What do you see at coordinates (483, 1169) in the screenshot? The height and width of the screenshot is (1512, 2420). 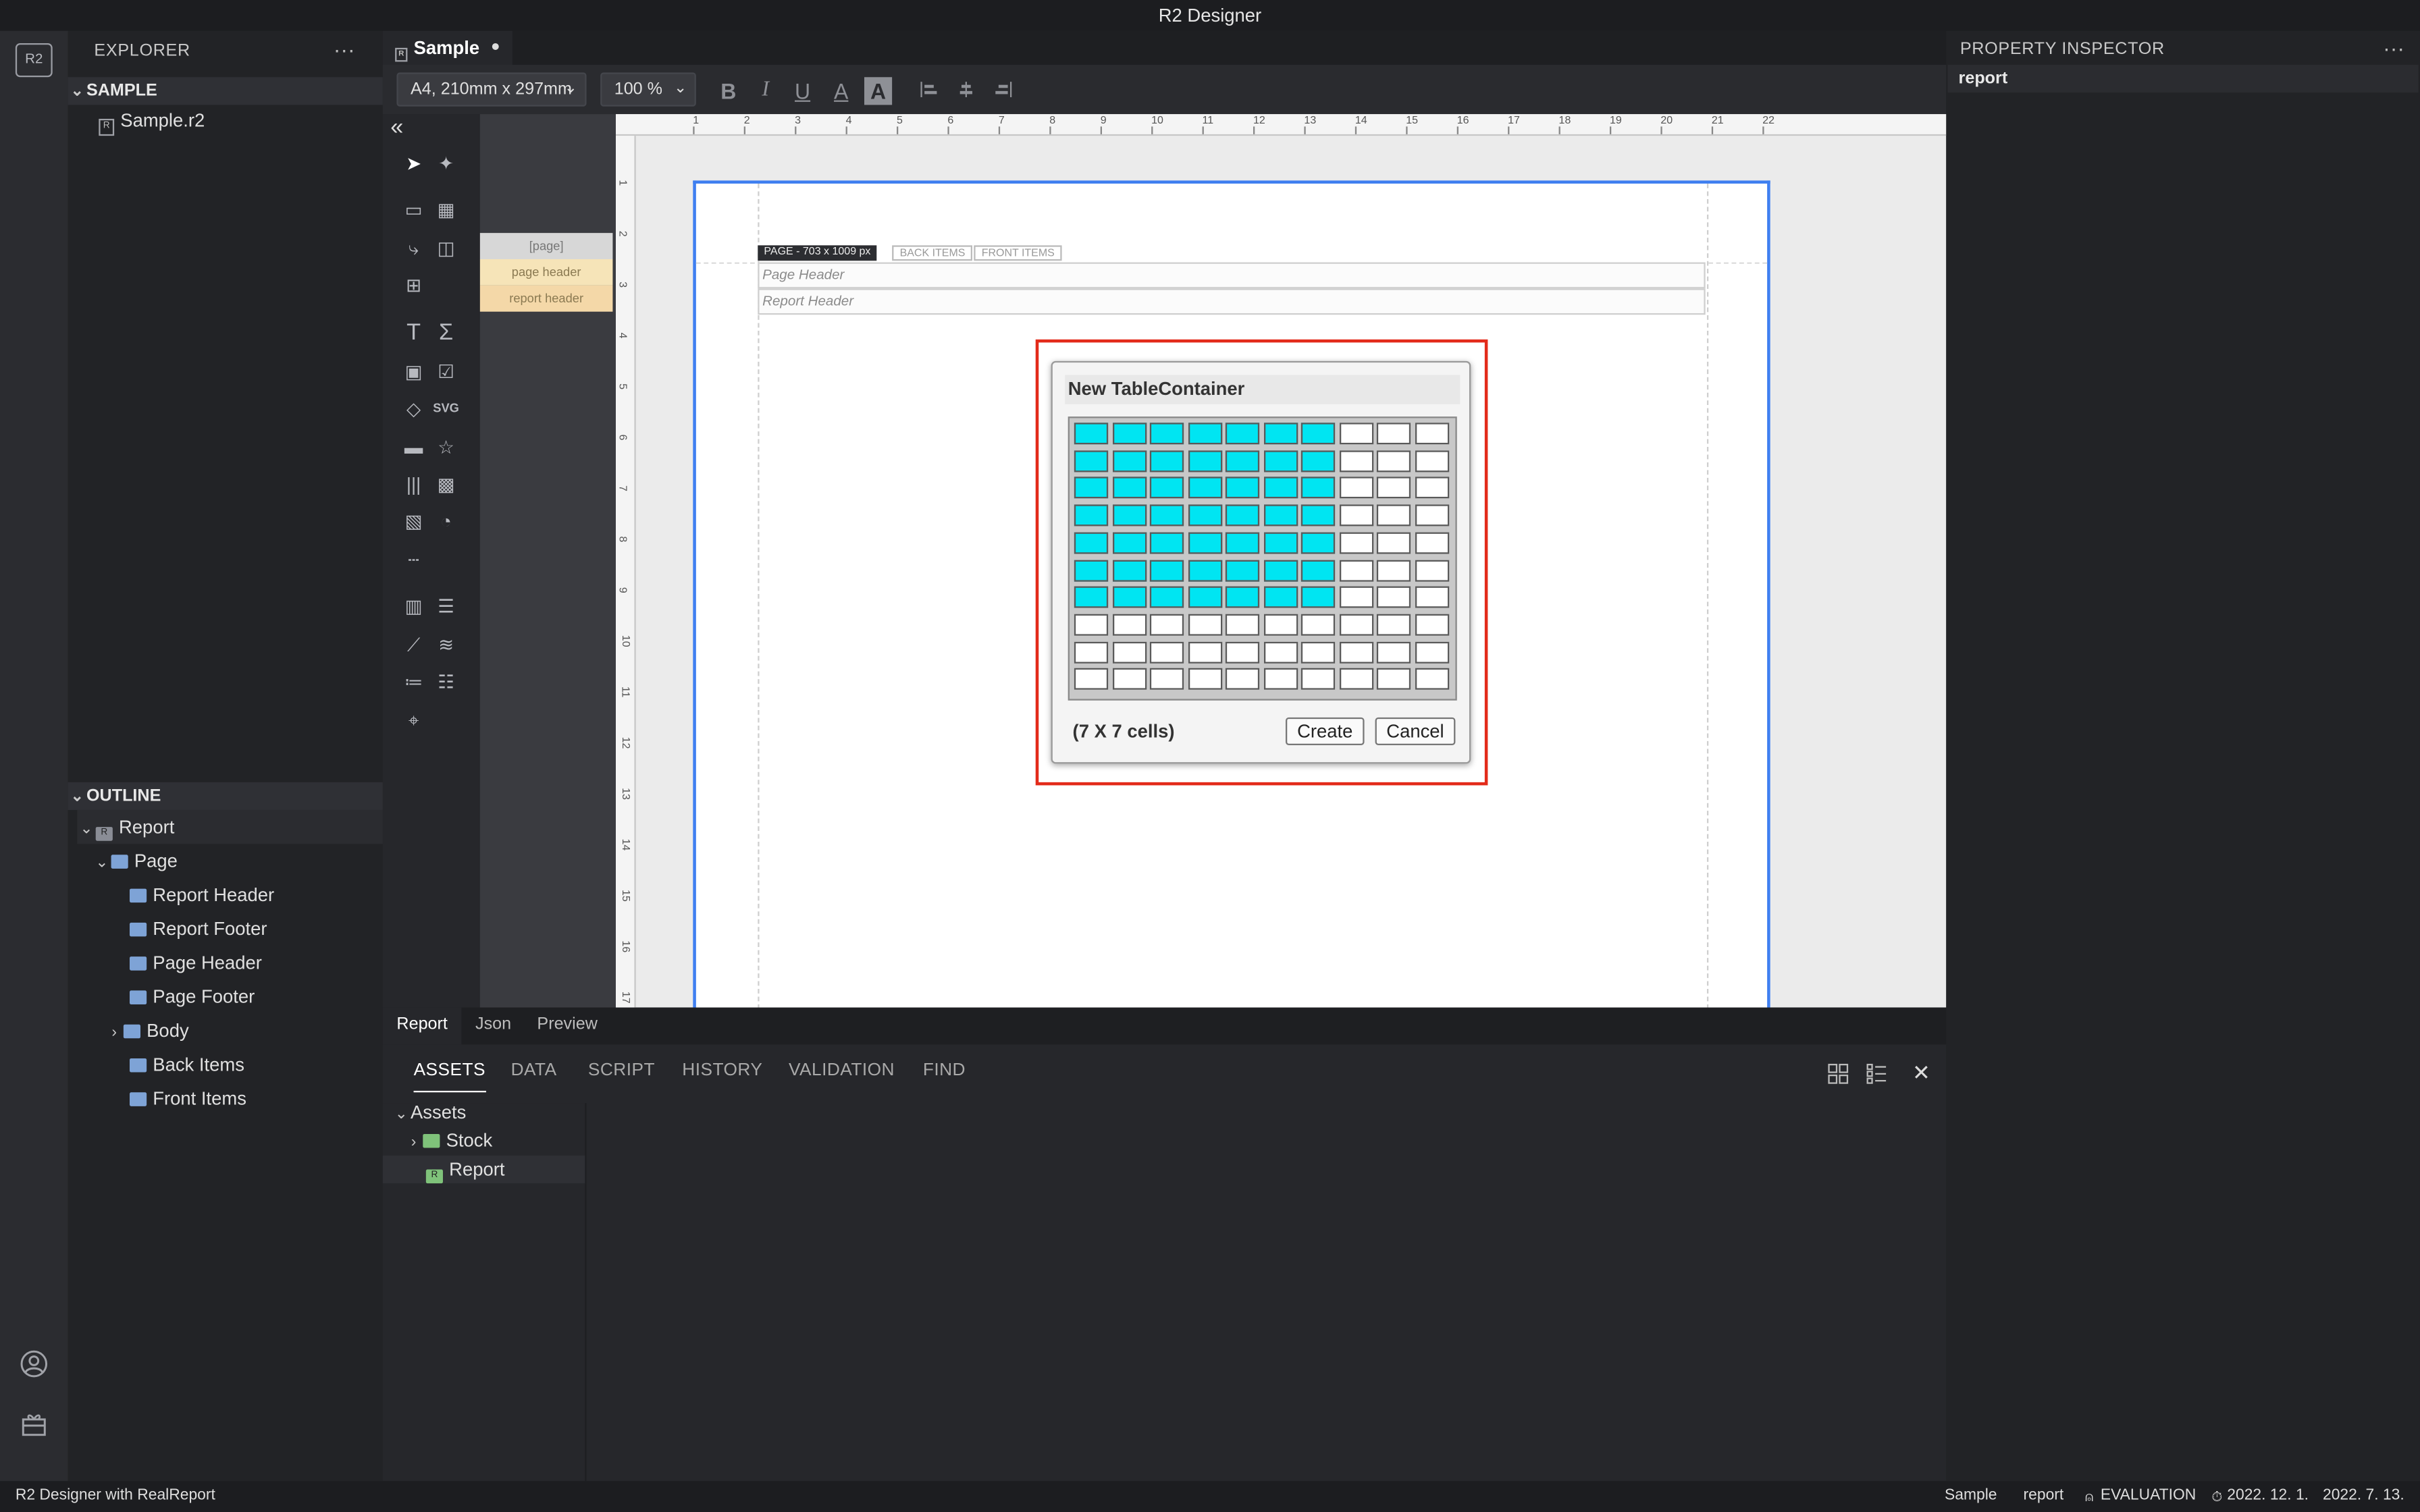 I see `assets-report-item: R Report` at bounding box center [483, 1169].